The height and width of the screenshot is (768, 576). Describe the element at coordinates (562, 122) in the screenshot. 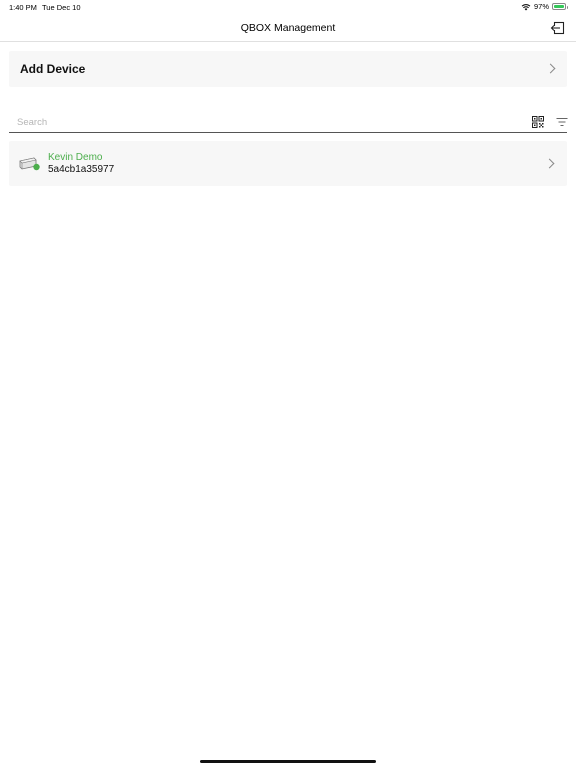

I see `filter-icon` at that location.